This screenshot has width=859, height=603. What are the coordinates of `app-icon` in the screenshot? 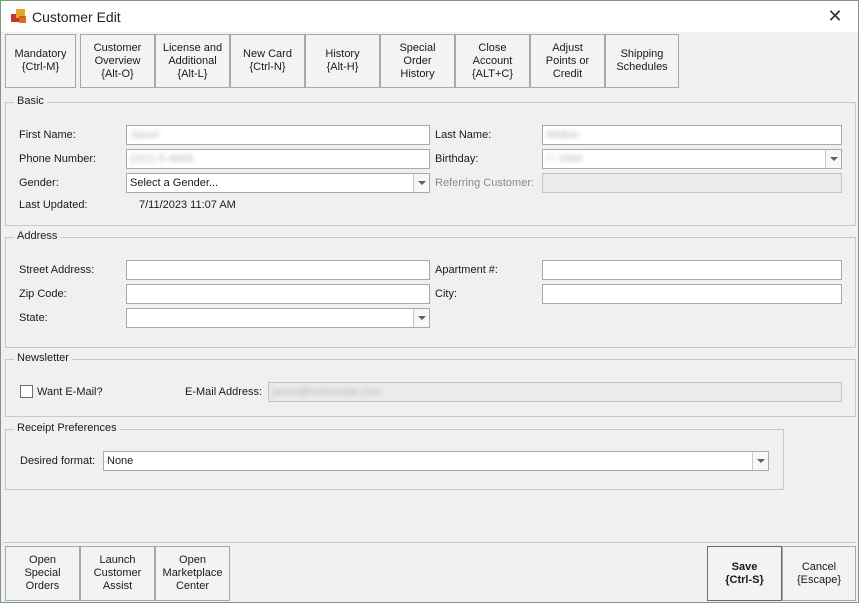 It's located at (19, 16).